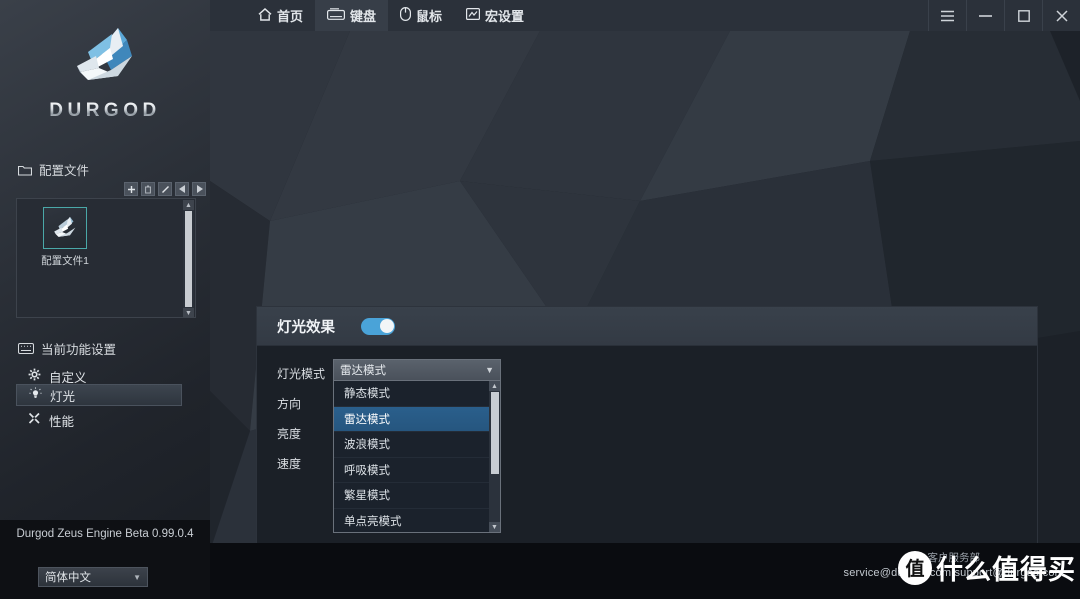 This screenshot has width=1080, height=599. I want to click on mouse-icon, so click(406, 15).